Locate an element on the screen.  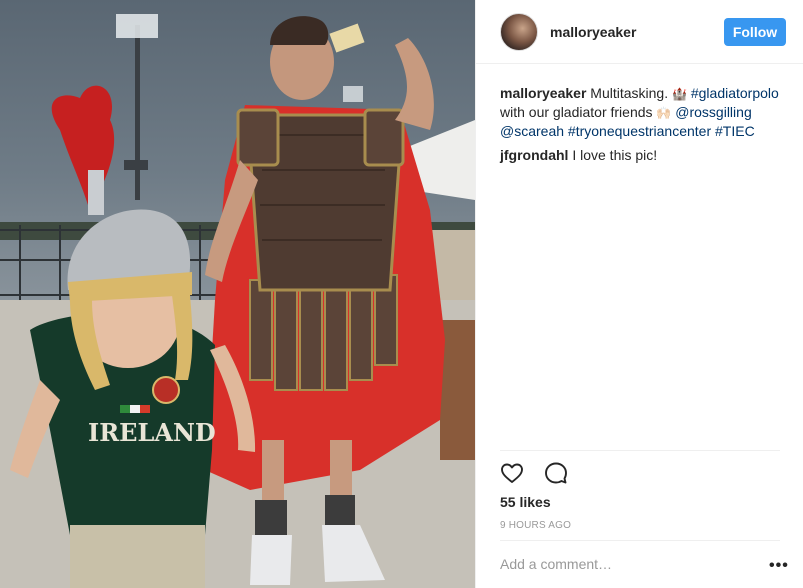
action-bar is located at coordinates (542, 474).